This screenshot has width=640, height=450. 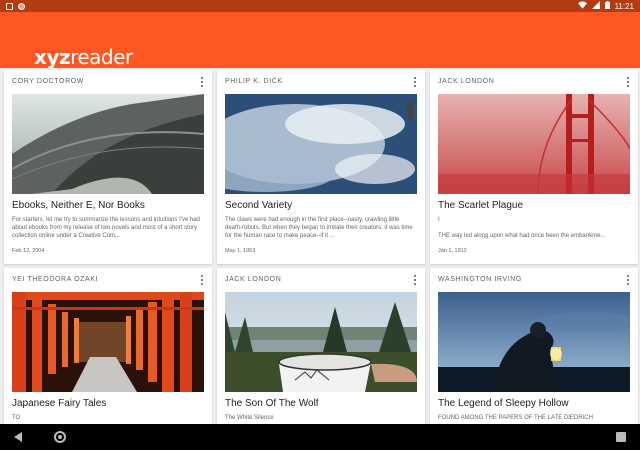 What do you see at coordinates (240, 251) in the screenshot?
I see `card-date: May 1, 1953` at bounding box center [240, 251].